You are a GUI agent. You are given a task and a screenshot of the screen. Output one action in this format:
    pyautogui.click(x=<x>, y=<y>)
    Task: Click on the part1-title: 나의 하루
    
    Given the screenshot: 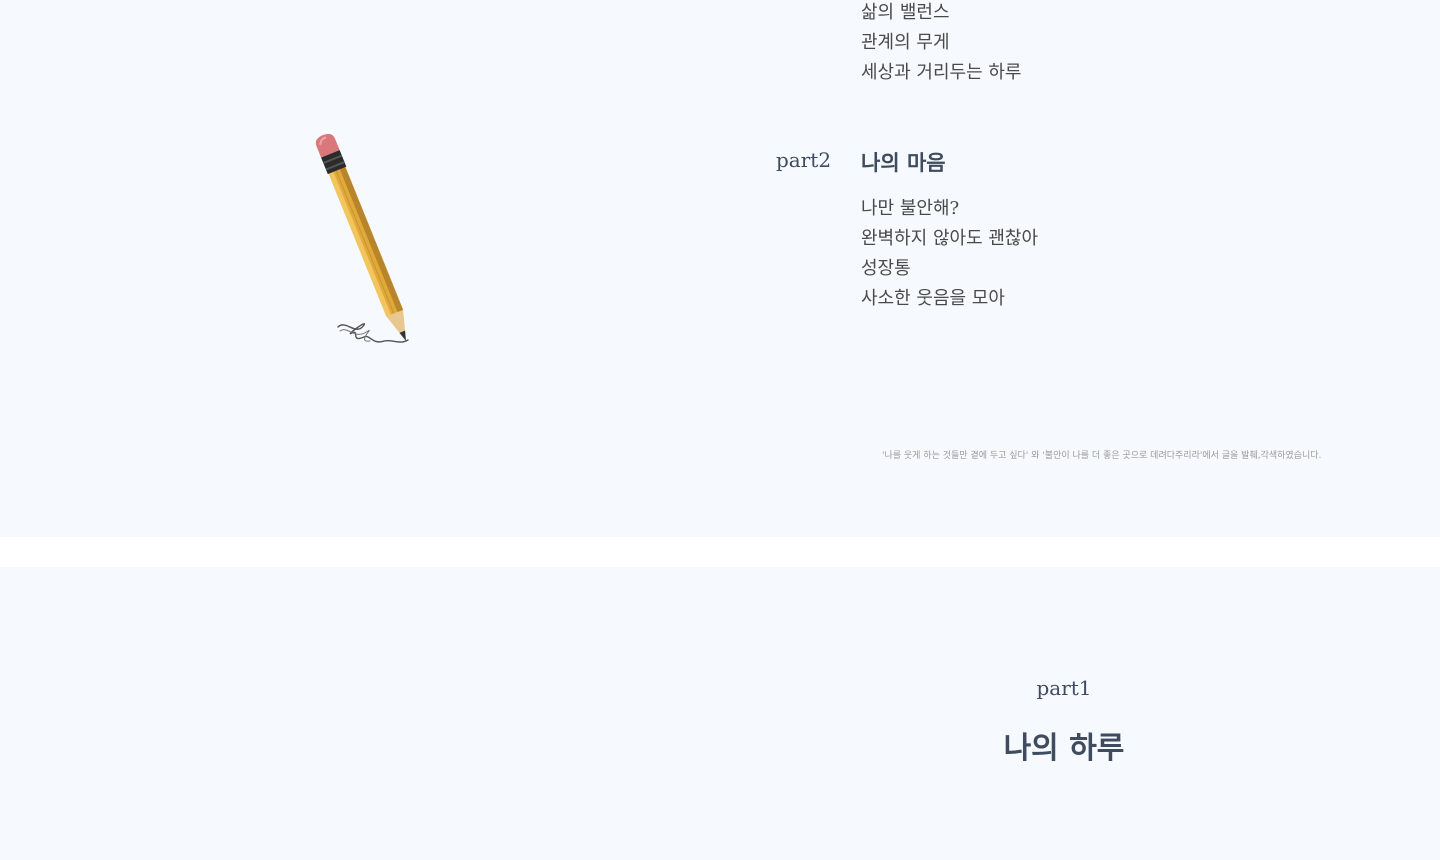 What is the action you would take?
    pyautogui.click(x=1064, y=748)
    